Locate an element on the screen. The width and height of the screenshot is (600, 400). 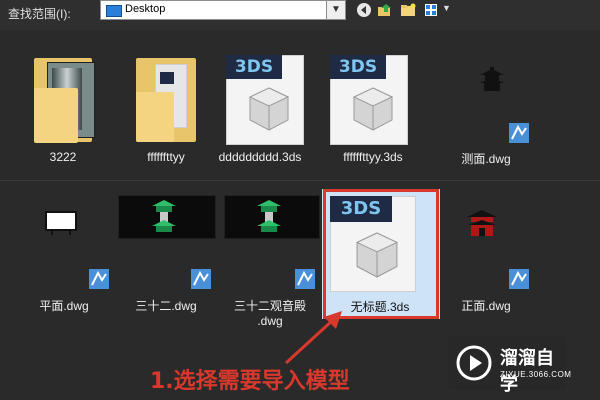
file-name: ffffffttyy is located at coordinates (166, 157).